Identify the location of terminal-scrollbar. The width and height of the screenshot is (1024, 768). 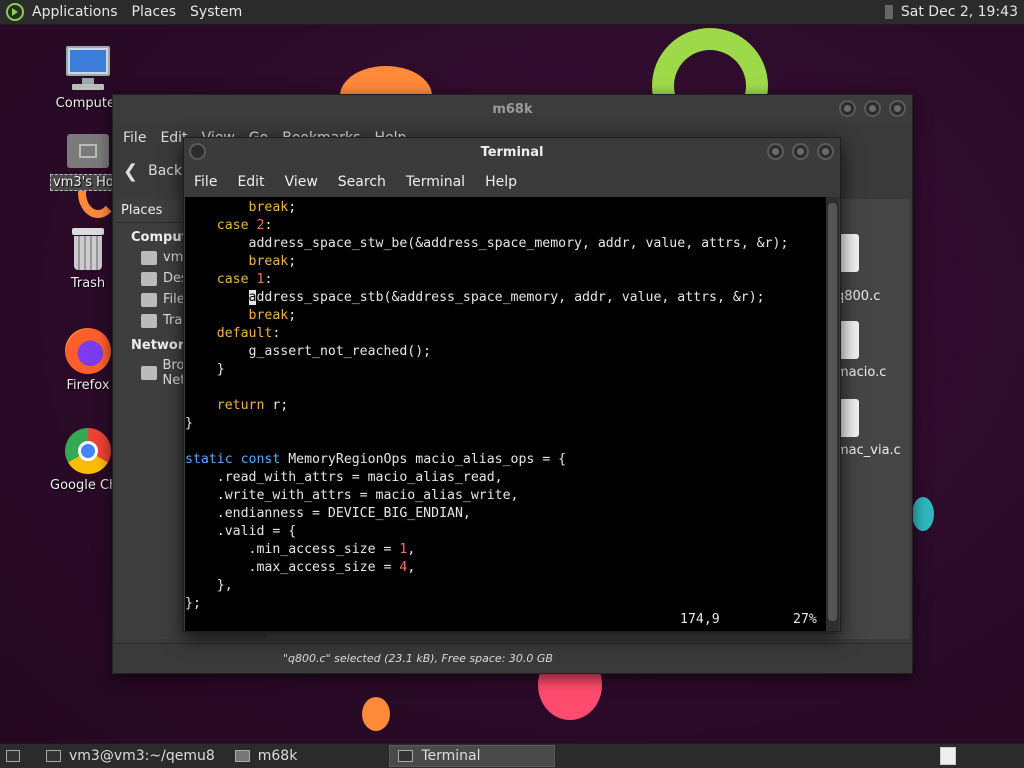
(832, 414).